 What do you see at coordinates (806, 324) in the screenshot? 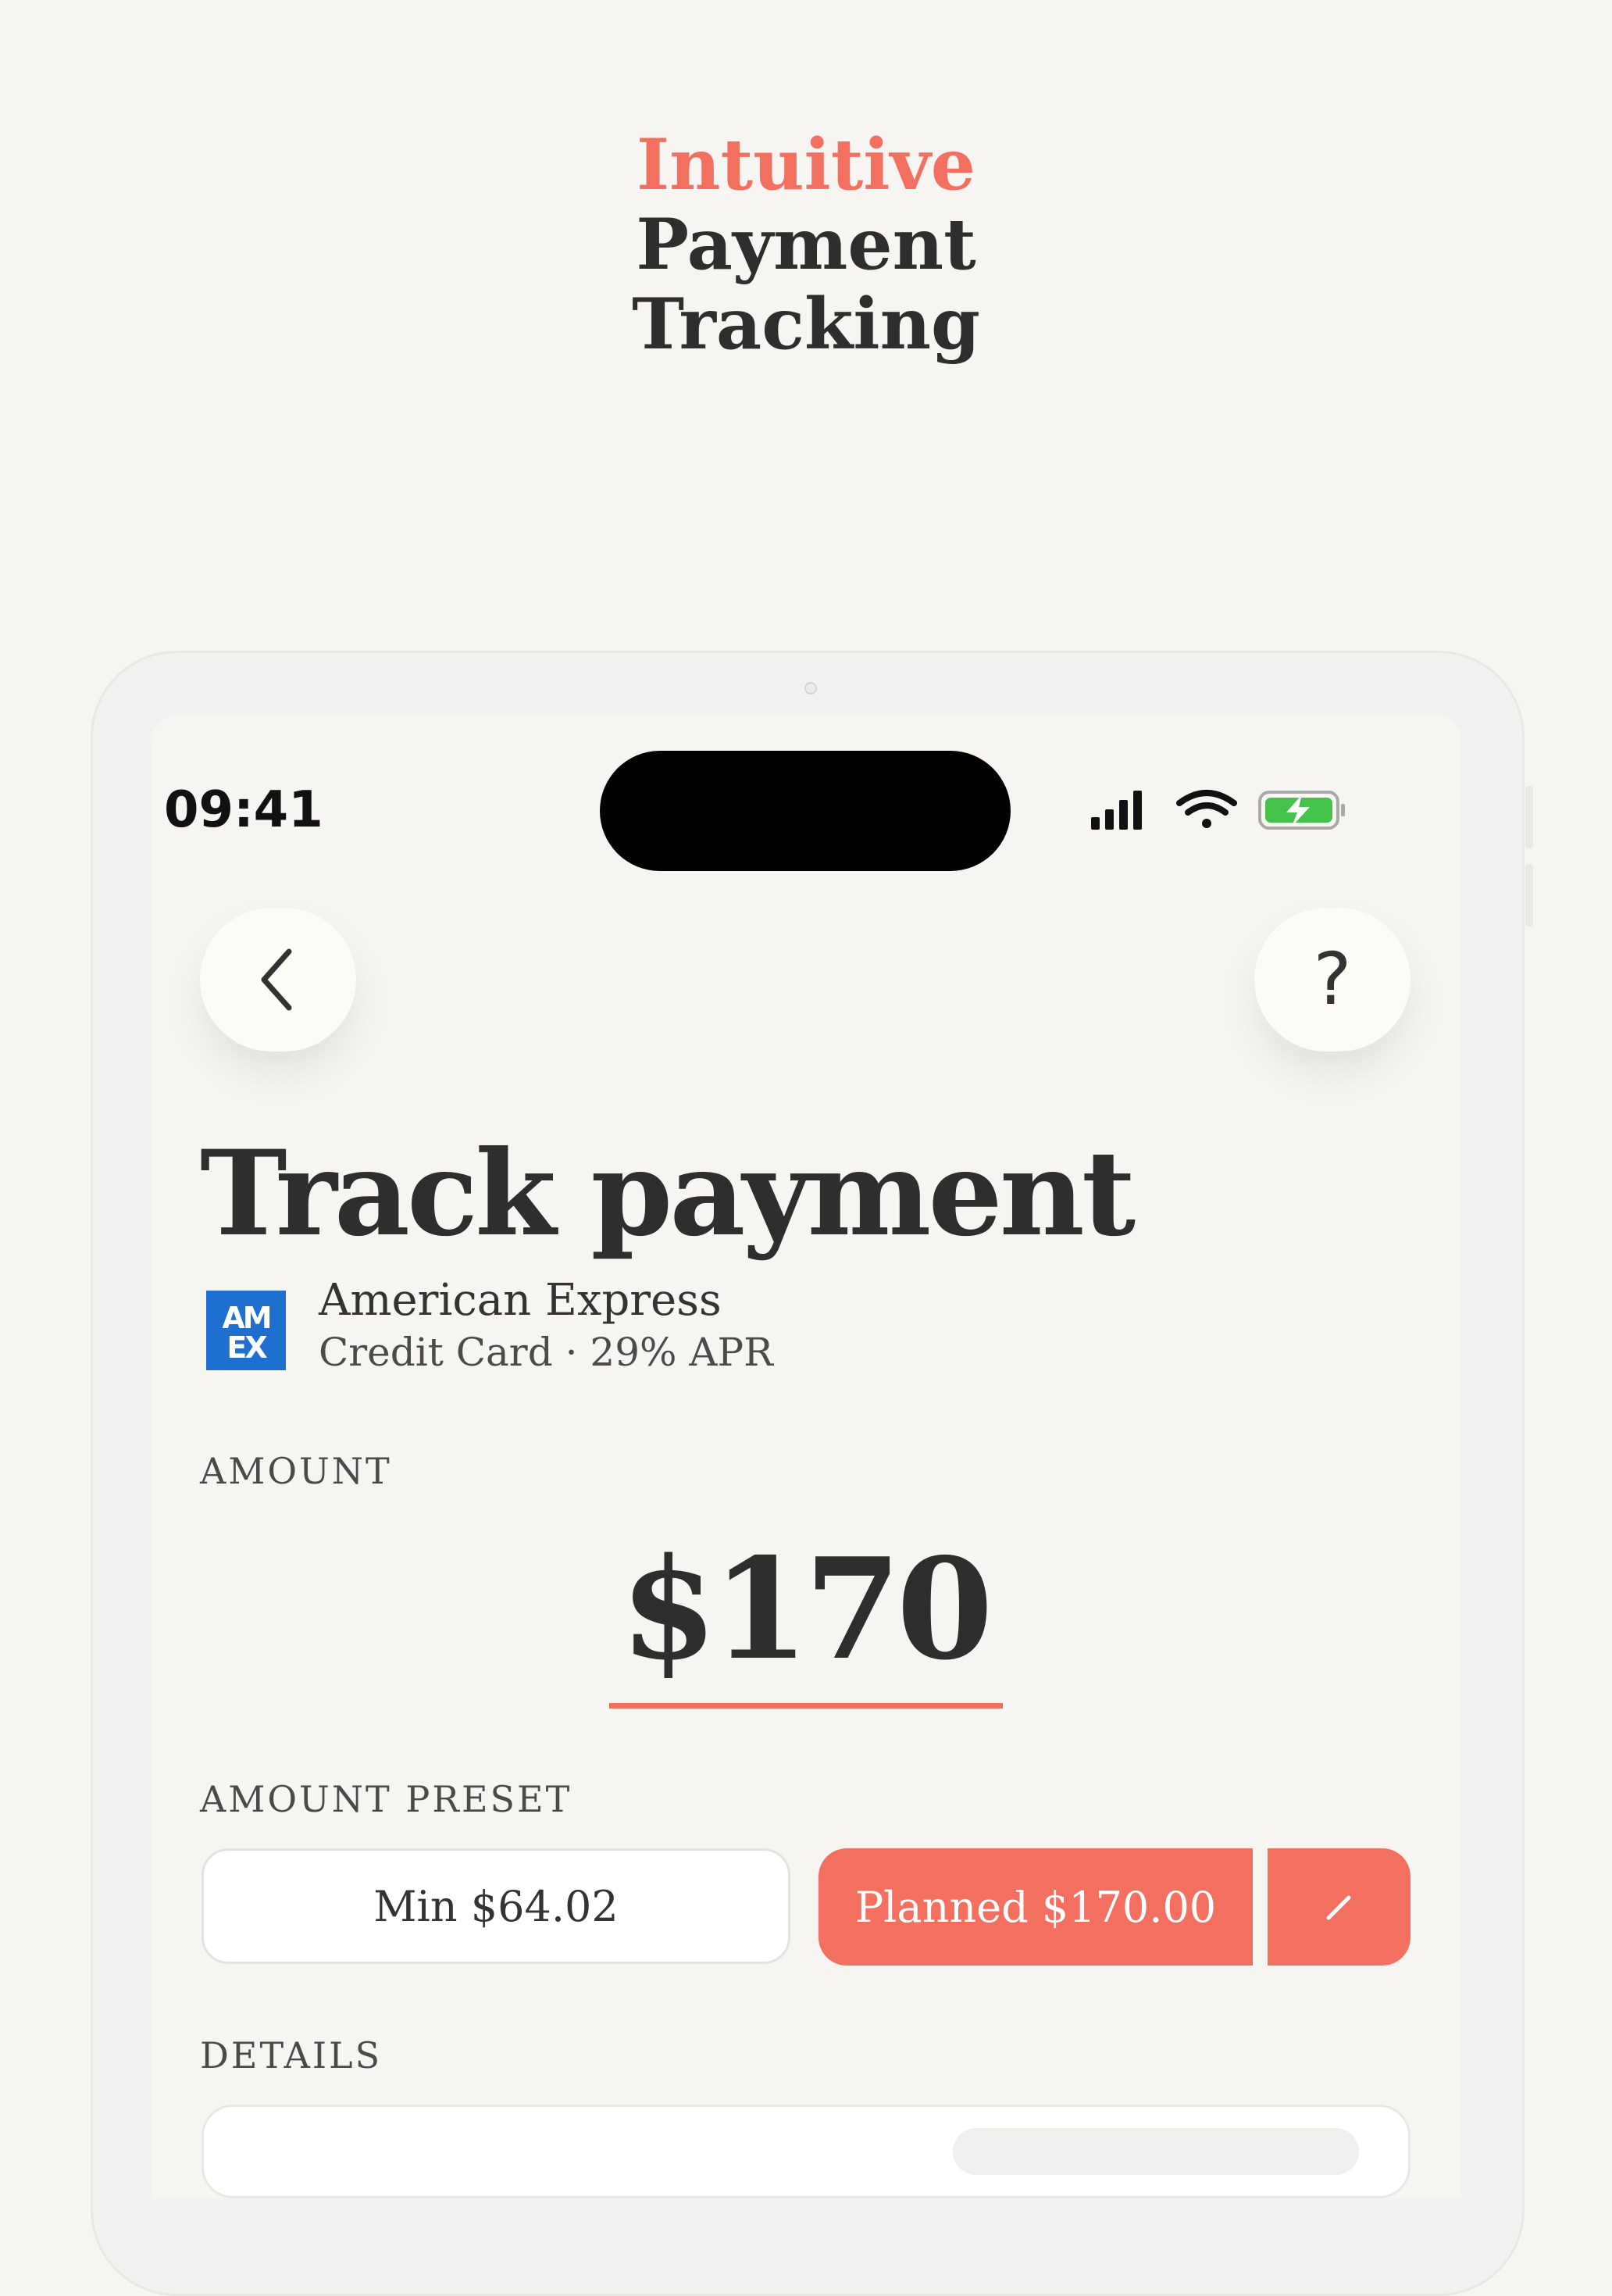
I see `headline-line-3: Tracking` at bounding box center [806, 324].